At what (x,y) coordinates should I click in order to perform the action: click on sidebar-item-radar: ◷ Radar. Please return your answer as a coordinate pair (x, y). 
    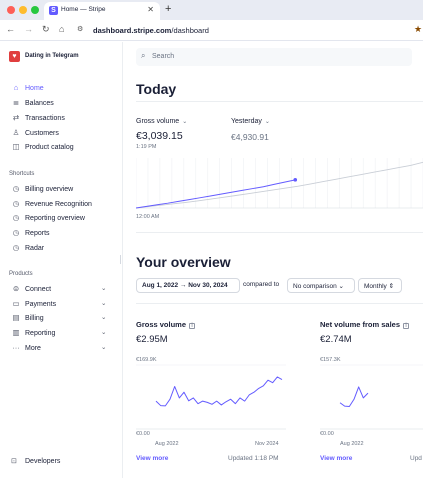
    Looking at the image, I should click on (27, 249).